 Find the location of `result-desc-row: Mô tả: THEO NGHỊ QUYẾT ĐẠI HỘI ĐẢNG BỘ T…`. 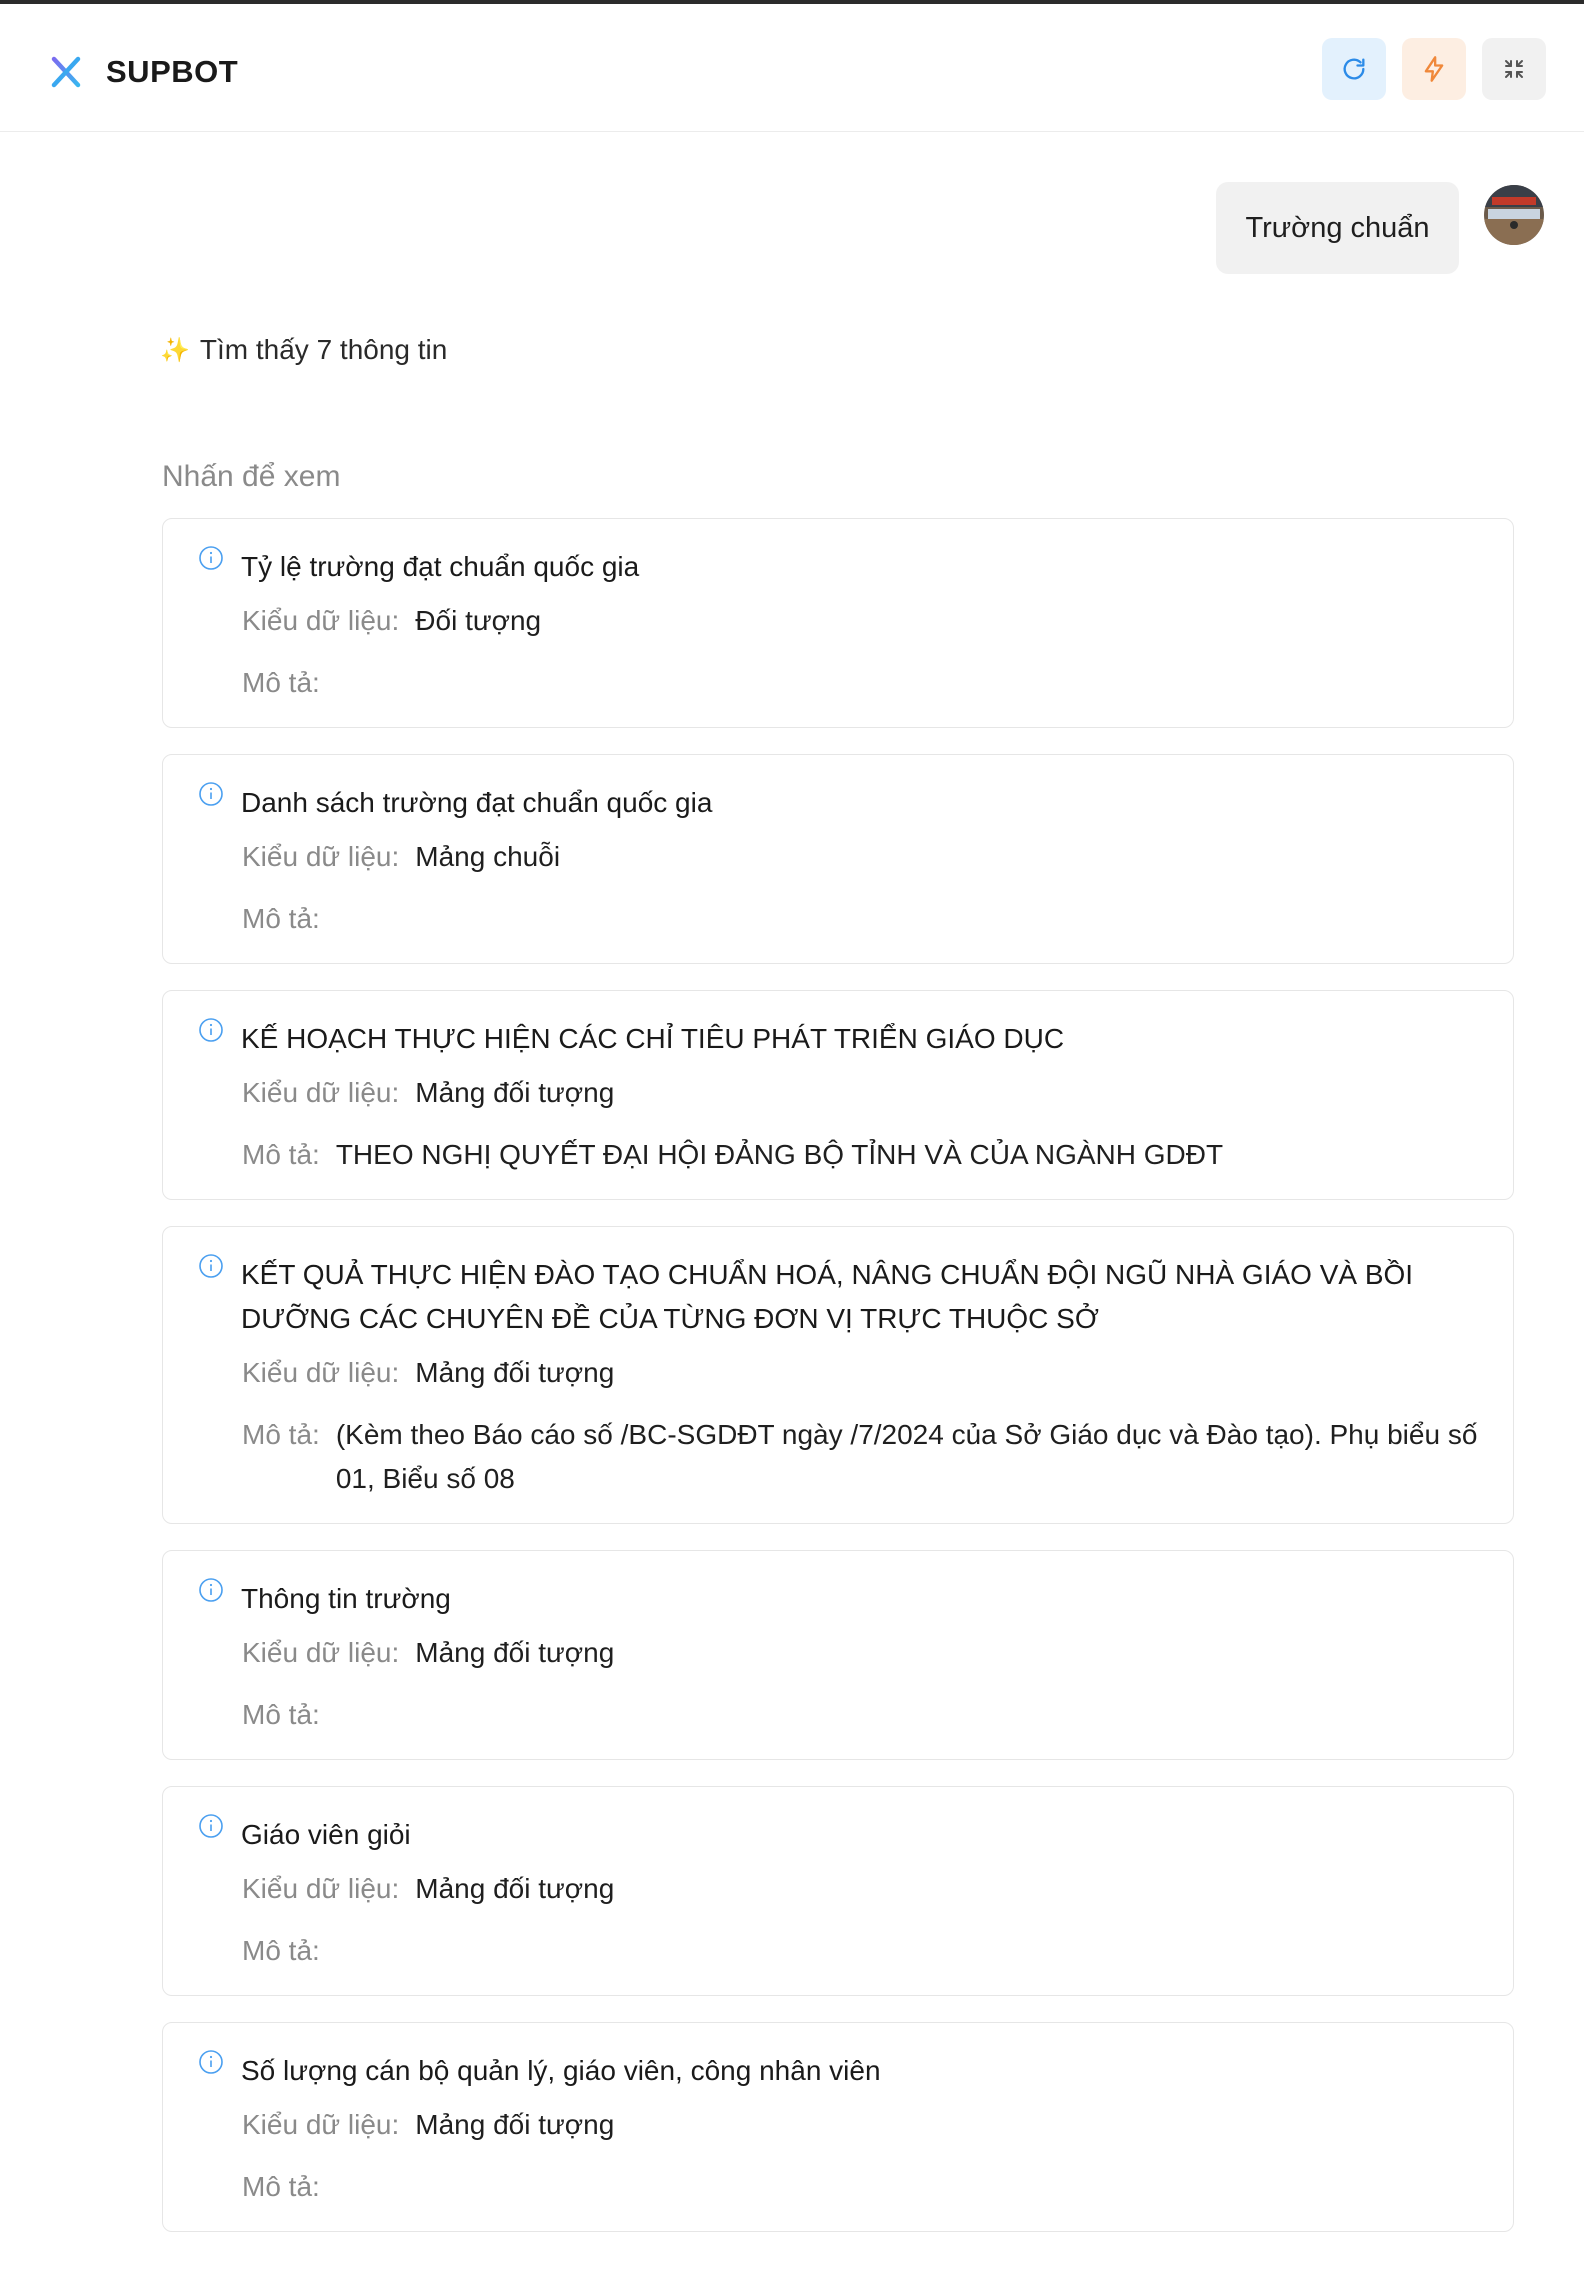

result-desc-row: Mô tả: THEO NGHỊ QUYẾT ĐẠI HỘI ĐẢNG BỘ T… is located at coordinates (864, 1155).